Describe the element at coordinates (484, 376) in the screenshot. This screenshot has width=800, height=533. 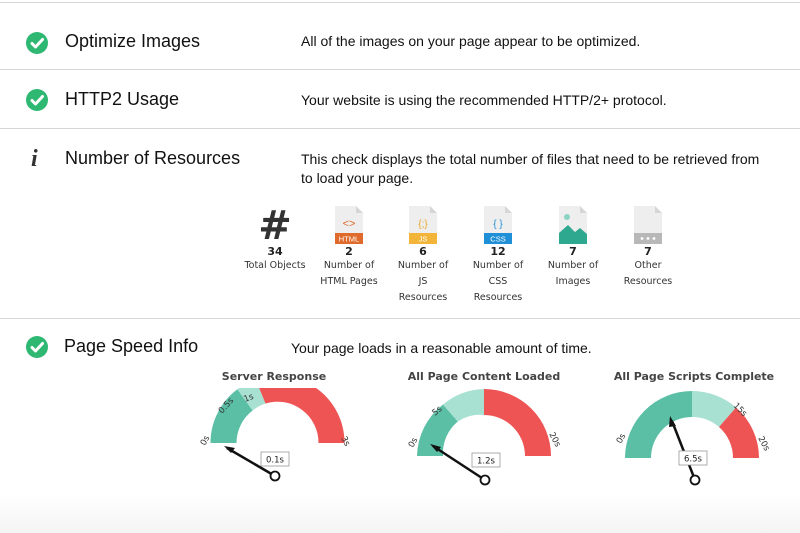
I see `gauge-title-content-loaded: All Page Content Loaded` at that location.